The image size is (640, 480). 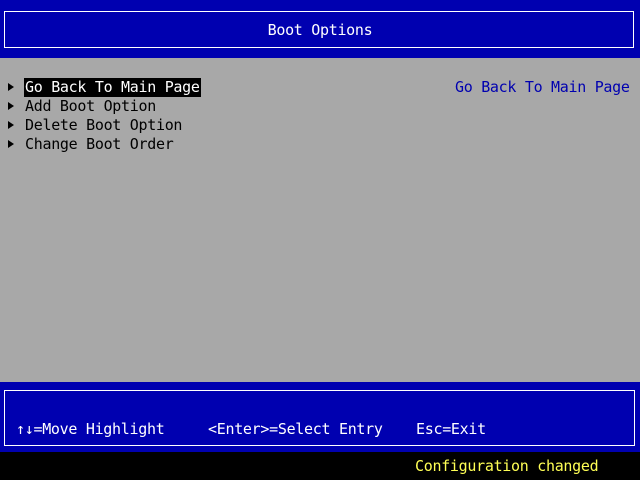 I want to click on menu-item-add-boot-option: Add Boot Option, so click(x=82, y=106).